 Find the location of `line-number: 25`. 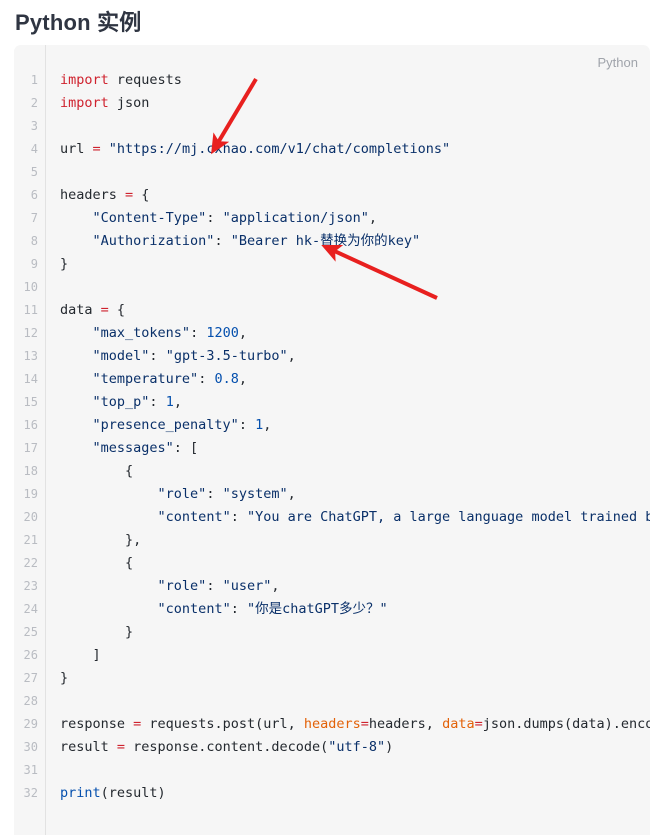

line-number: 25 is located at coordinates (30, 632).